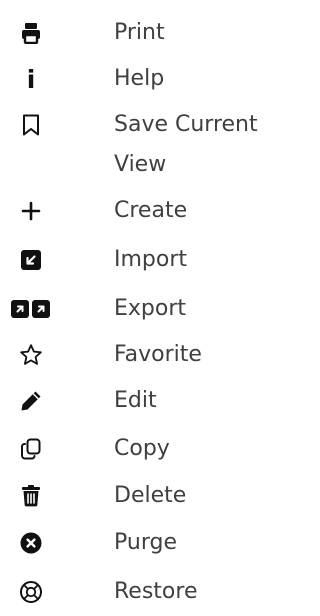 This screenshot has height=616, width=320. I want to click on export-icon, so click(31, 309).